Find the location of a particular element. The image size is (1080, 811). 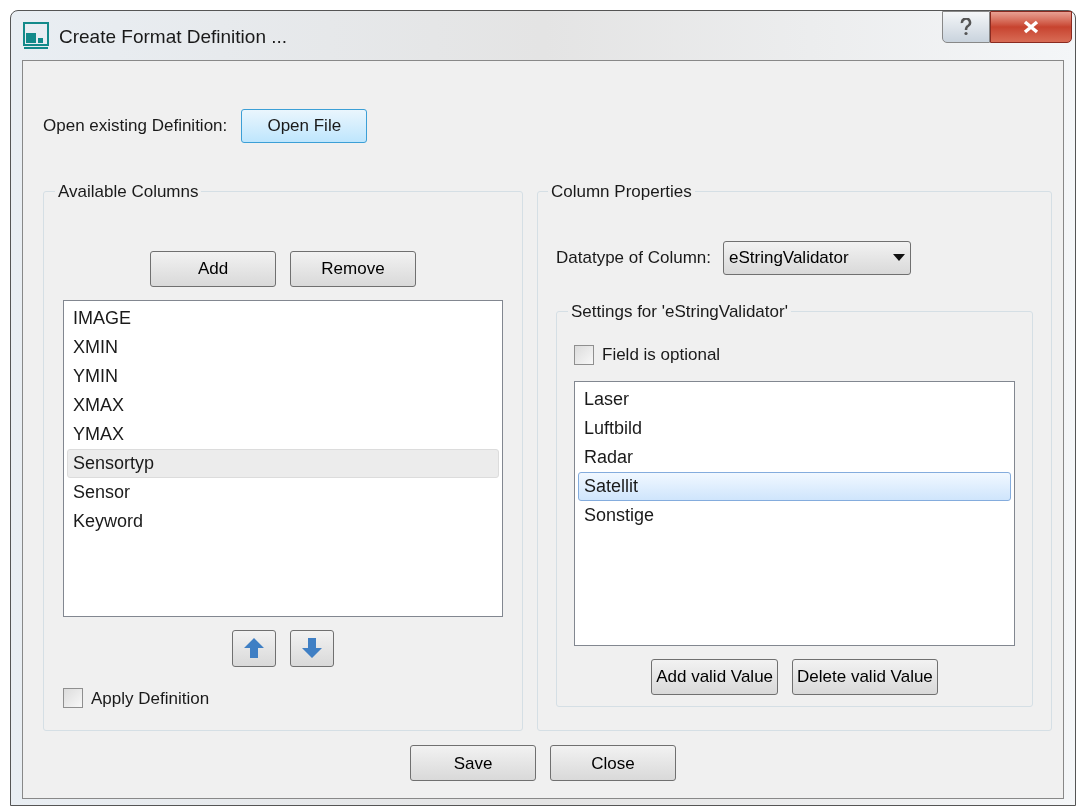

list-item: Satellit is located at coordinates (794, 486).